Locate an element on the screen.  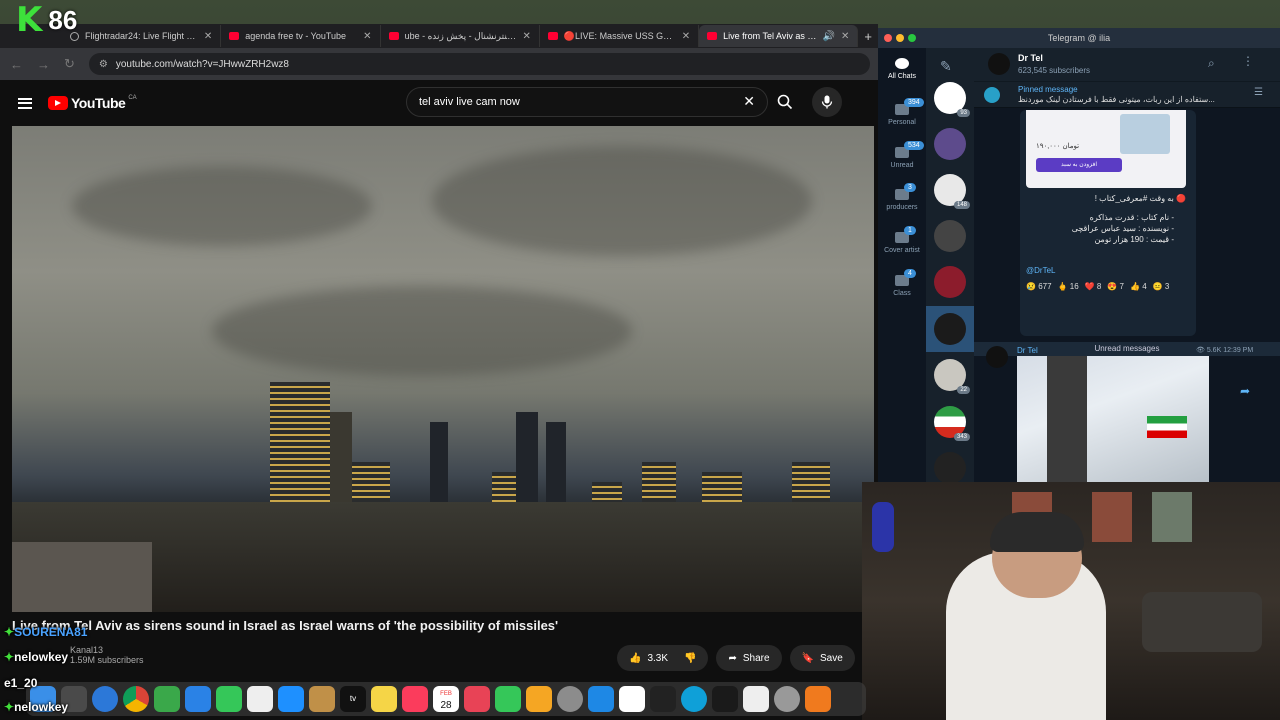
youtube-logo: YouTube CA is located at coordinates (92, 103).